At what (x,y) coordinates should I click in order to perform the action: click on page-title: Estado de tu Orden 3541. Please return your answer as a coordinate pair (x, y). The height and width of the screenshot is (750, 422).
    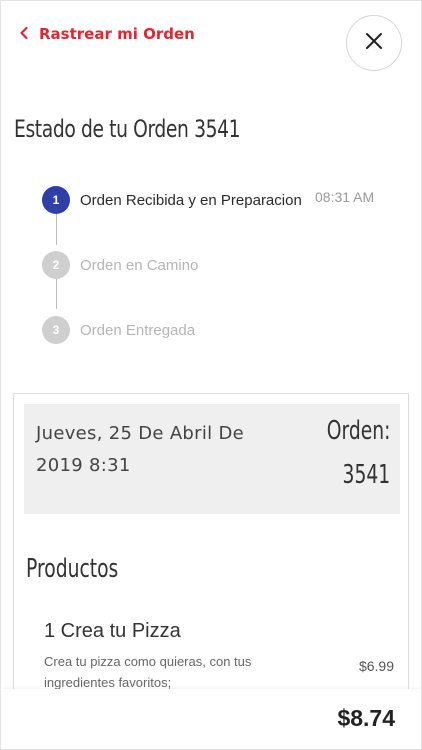
    Looking at the image, I should click on (127, 129).